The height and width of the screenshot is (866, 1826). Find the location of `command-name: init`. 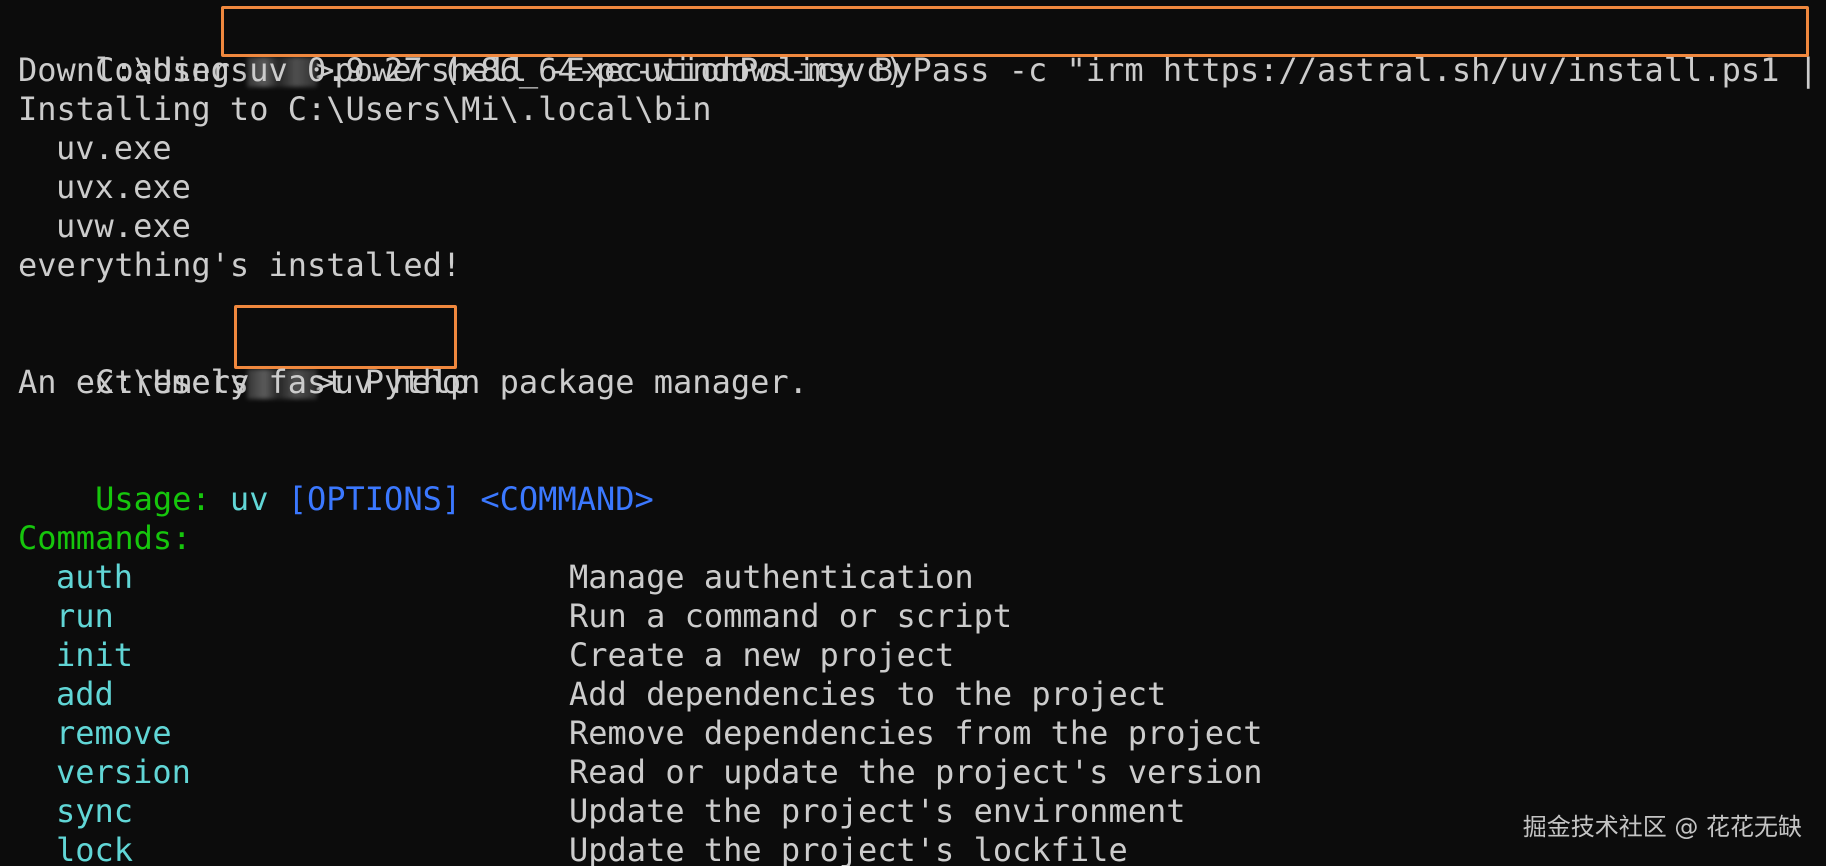

command-name: init is located at coordinates (95, 655).